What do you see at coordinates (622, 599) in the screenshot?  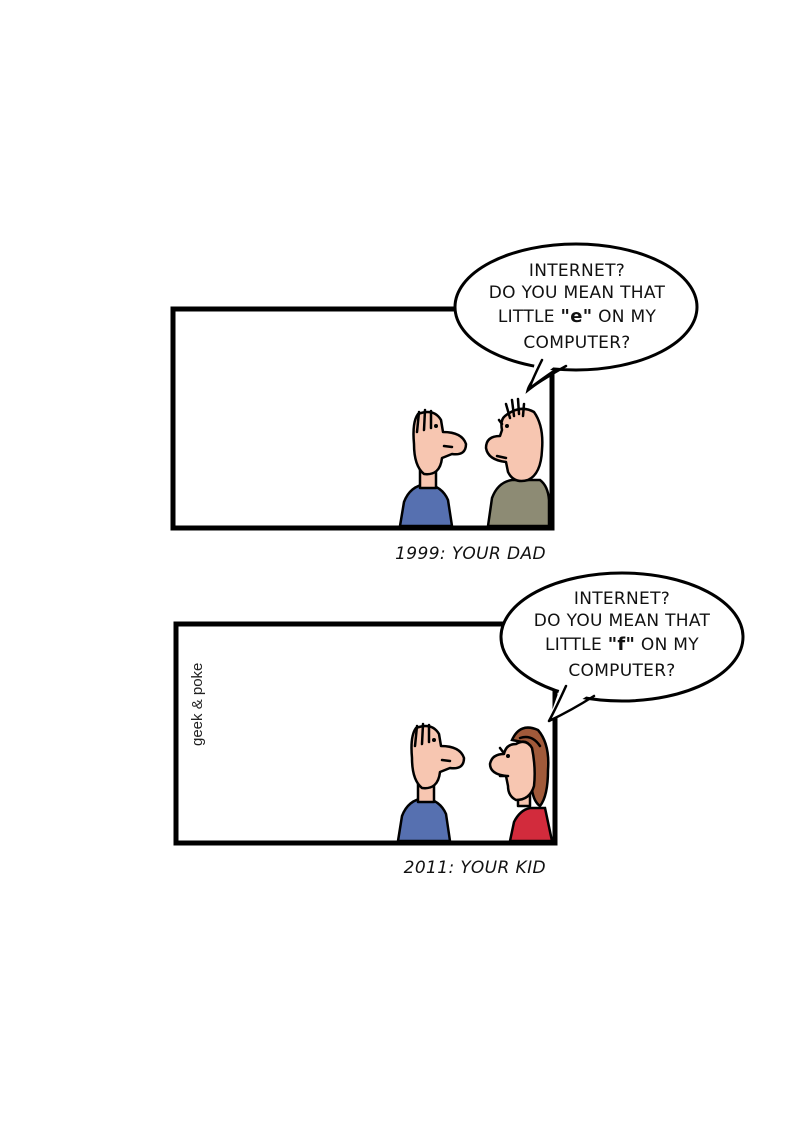 I see `panel-2-bubble-line-1: INTERNET?` at bounding box center [622, 599].